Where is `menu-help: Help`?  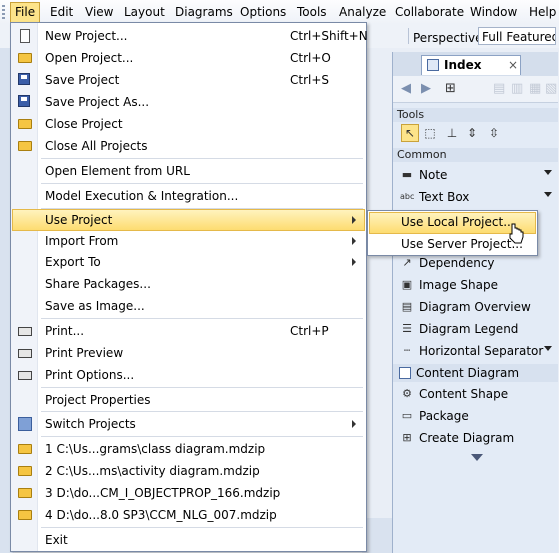 menu-help: Help is located at coordinates (542, 12).